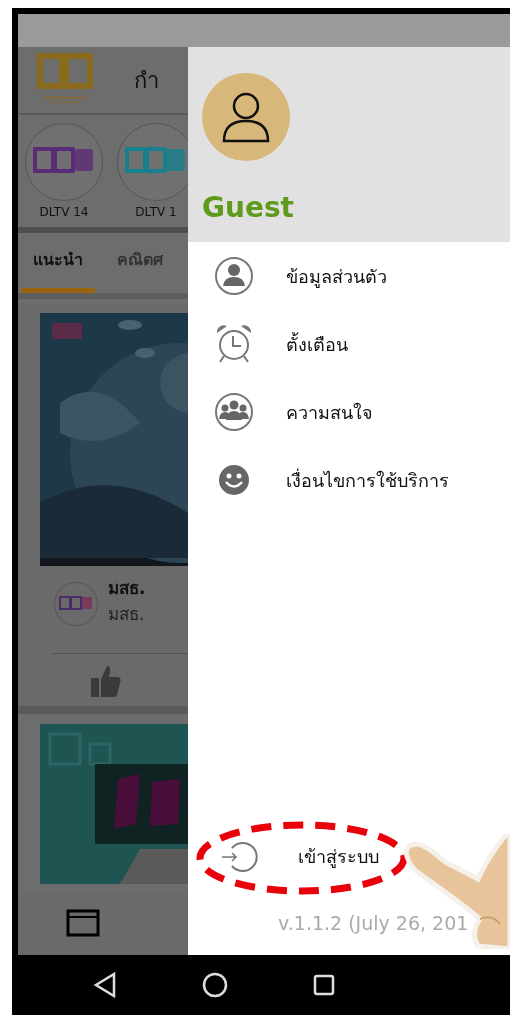 Image resolution: width=510 pixels, height=1015 pixels. What do you see at coordinates (234, 480) in the screenshot?
I see `smiley-icon` at bounding box center [234, 480].